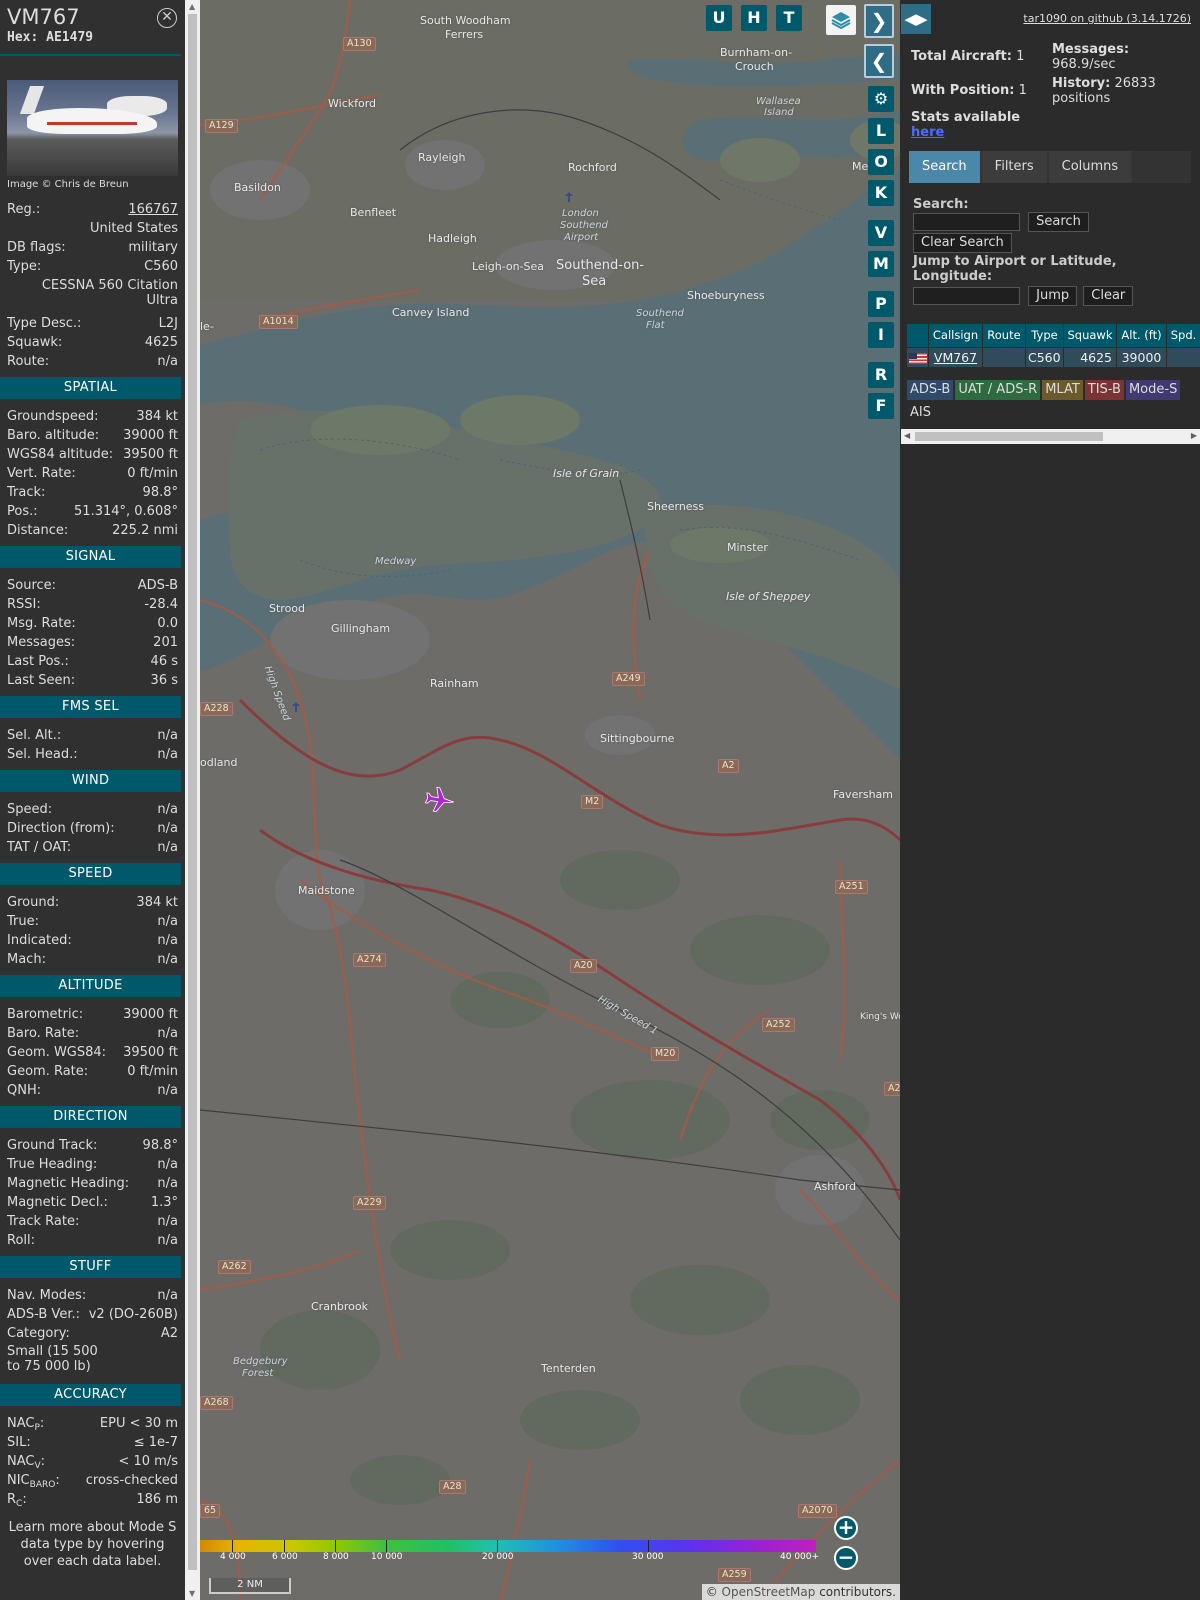 Image resolution: width=1200 pixels, height=1600 pixels. What do you see at coordinates (165, 642) in the screenshot?
I see `messages-value: 201` at bounding box center [165, 642].